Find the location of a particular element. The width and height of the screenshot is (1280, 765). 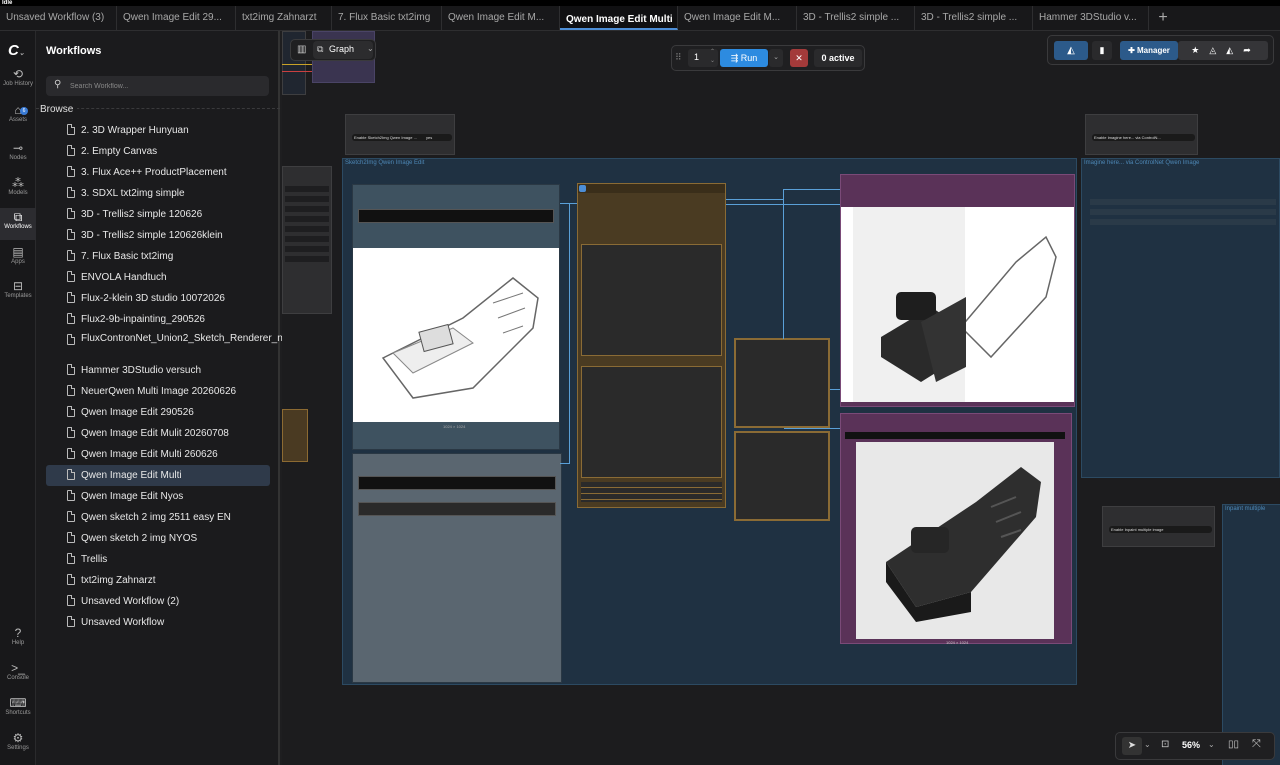

rail-help: ? Help is located at coordinates (18, 640).